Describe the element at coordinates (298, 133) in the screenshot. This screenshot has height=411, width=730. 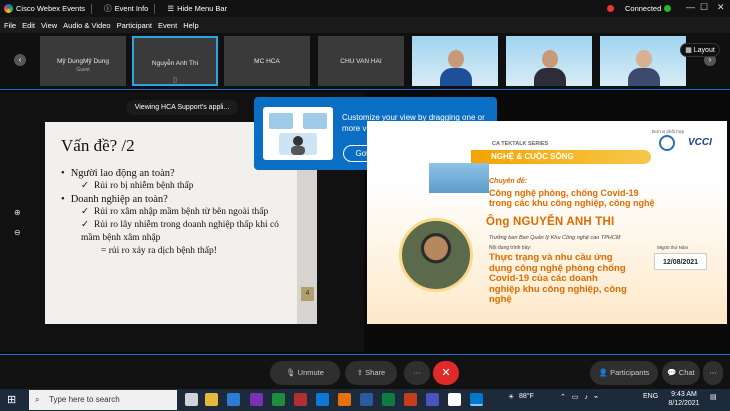
I see `video-illustration-icon` at that location.